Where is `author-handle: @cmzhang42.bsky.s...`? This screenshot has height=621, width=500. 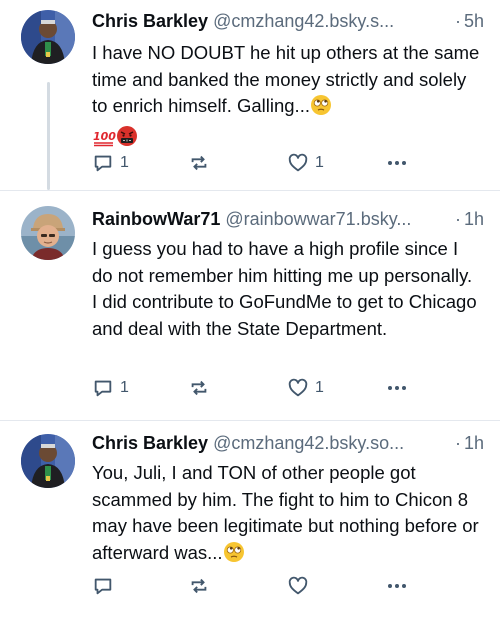
author-handle: @cmzhang42.bsky.s... is located at coordinates (303, 21).